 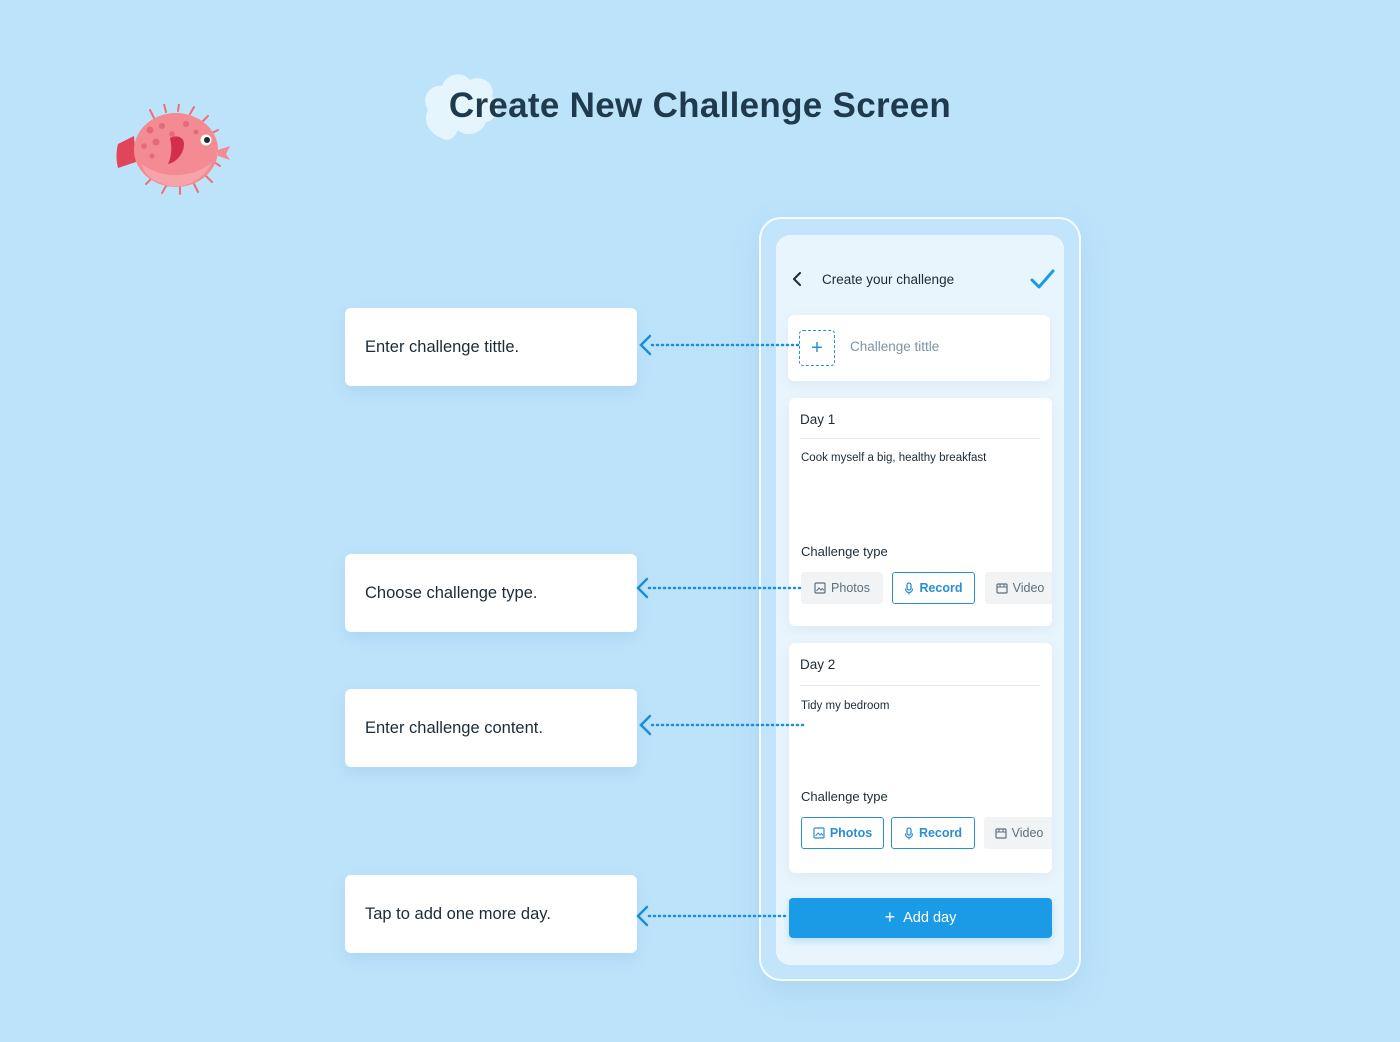 I want to click on day-content-field: Cook myself a big, healthy breakfast, so click(x=893, y=458).